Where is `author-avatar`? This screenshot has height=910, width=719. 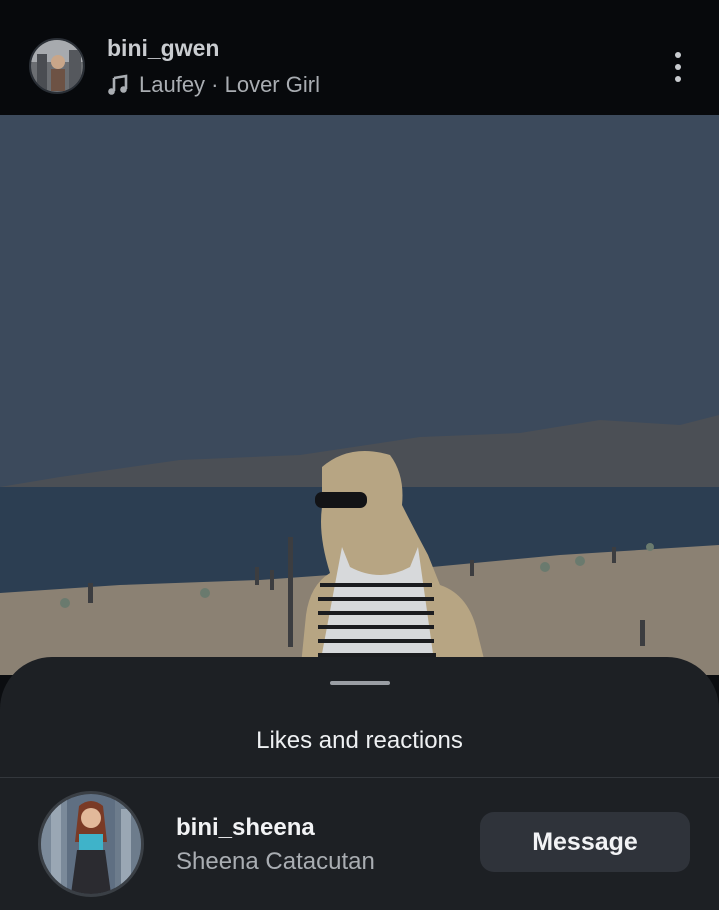 author-avatar is located at coordinates (57, 66).